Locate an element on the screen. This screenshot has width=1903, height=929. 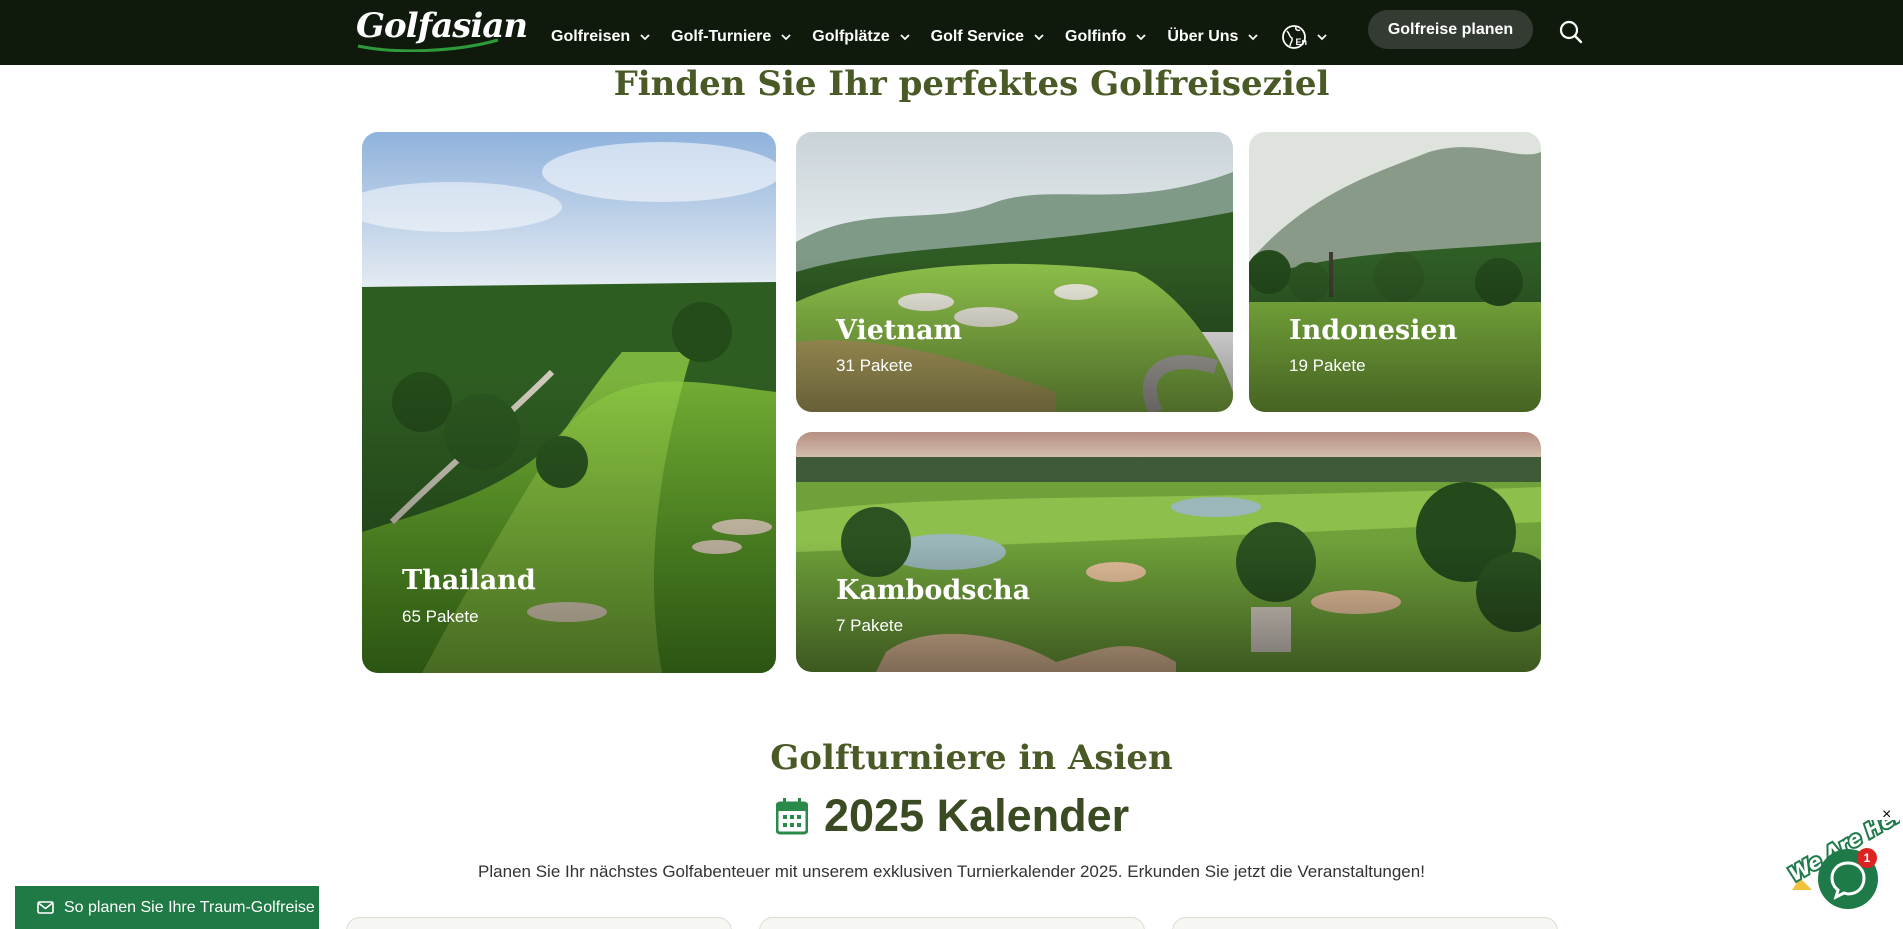
nav-item-golf-service: Golf Service is located at coordinates (988, 37).